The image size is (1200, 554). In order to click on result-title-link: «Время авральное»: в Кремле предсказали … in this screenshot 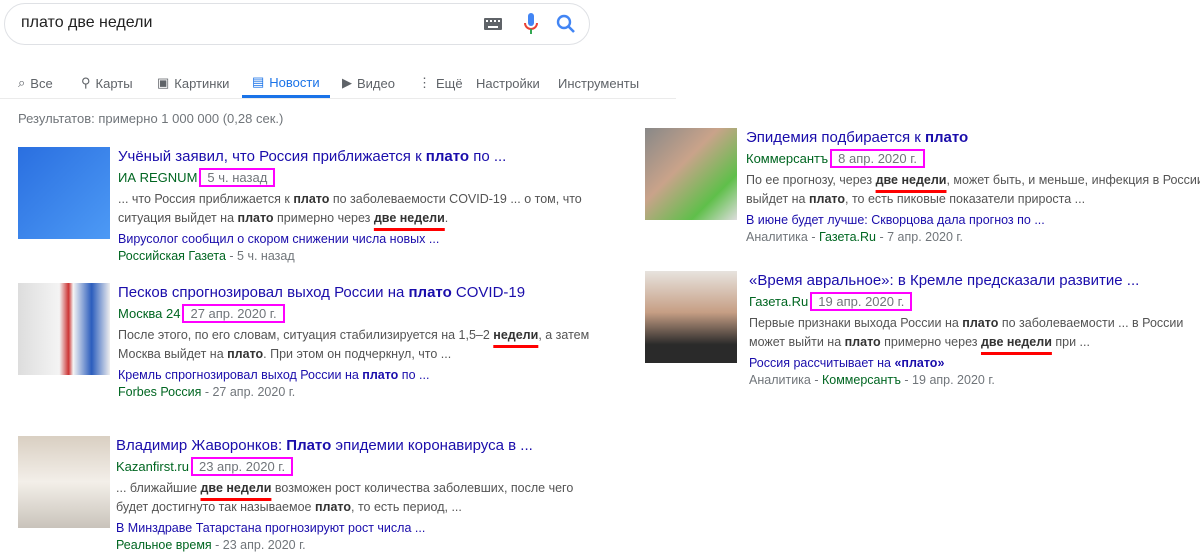, I will do `click(966, 281)`.